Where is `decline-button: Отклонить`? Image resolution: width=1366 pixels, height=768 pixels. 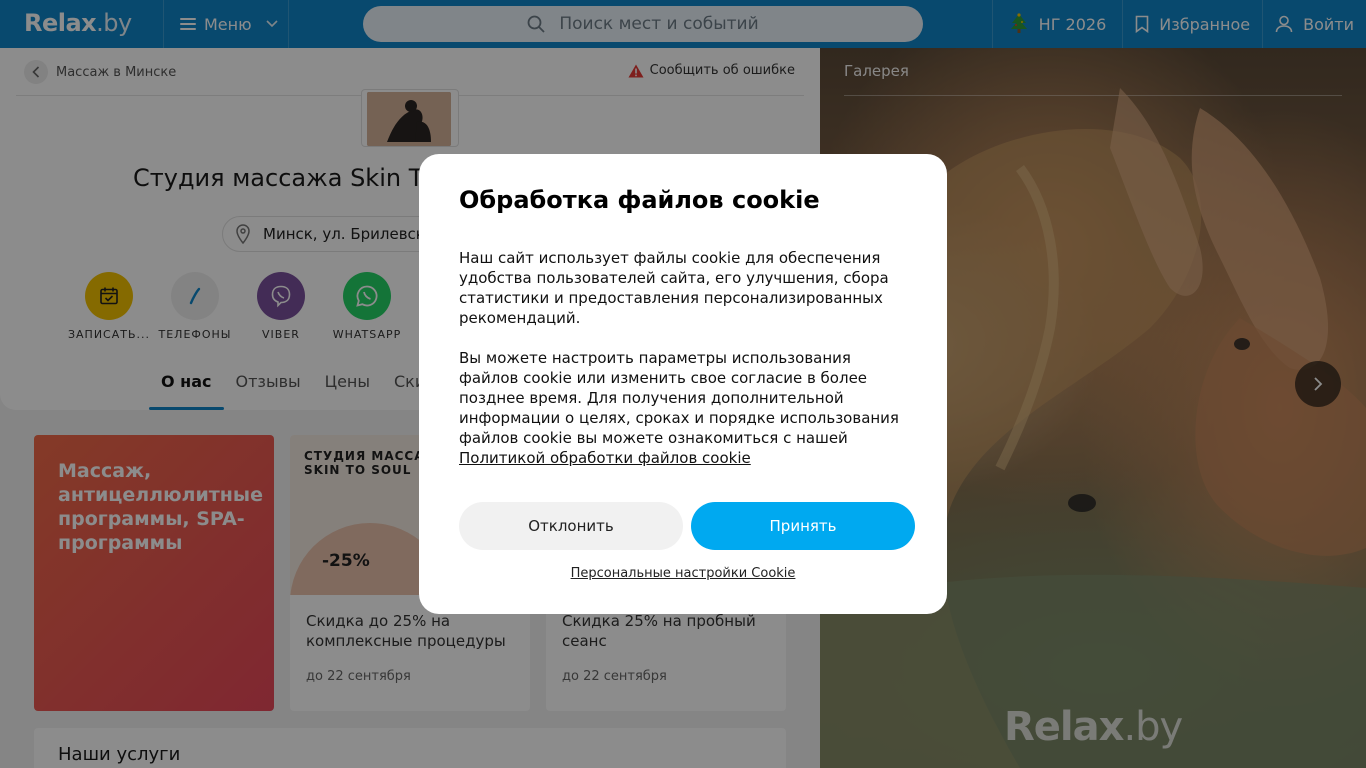 decline-button: Отклонить is located at coordinates (571, 526).